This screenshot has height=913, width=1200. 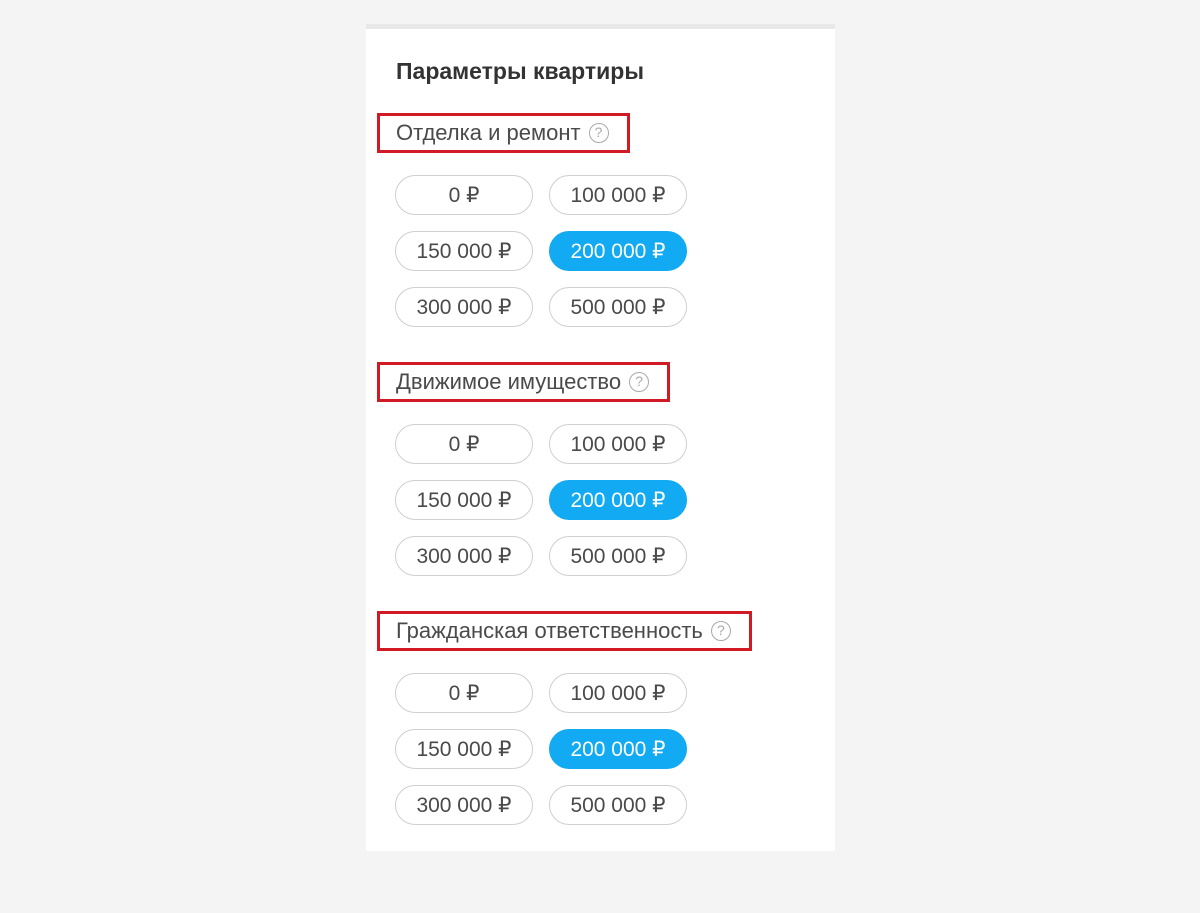 What do you see at coordinates (549, 630) in the screenshot?
I see `section-label: Гражданская ответственность` at bounding box center [549, 630].